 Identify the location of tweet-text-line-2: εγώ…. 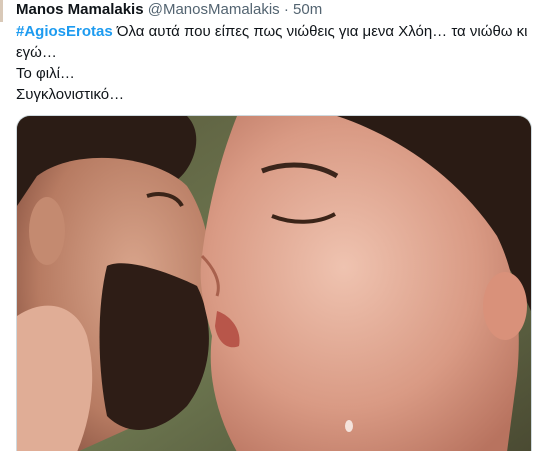
(36, 52).